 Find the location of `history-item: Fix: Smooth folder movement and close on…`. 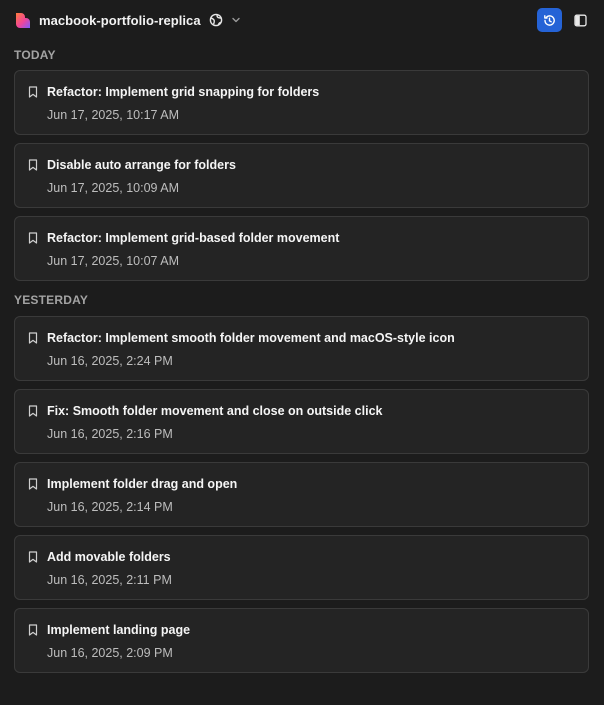

history-item: Fix: Smooth folder movement and close on… is located at coordinates (301, 421).